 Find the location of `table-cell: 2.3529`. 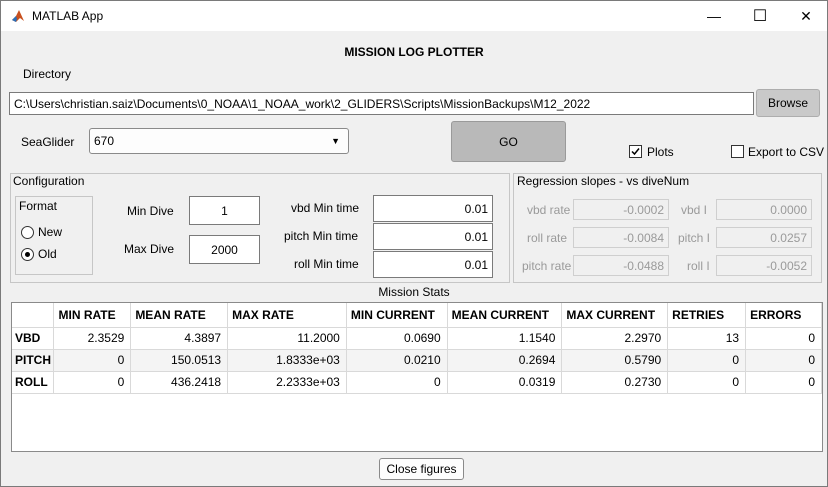

table-cell: 2.3529 is located at coordinates (92, 338).